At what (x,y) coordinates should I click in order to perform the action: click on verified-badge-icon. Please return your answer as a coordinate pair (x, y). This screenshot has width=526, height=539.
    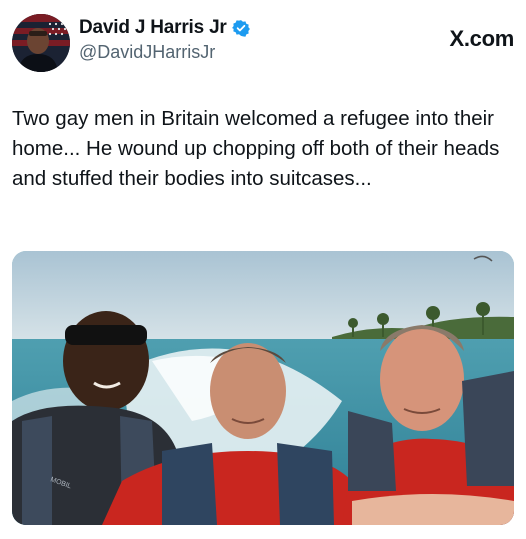
    Looking at the image, I should click on (240, 28).